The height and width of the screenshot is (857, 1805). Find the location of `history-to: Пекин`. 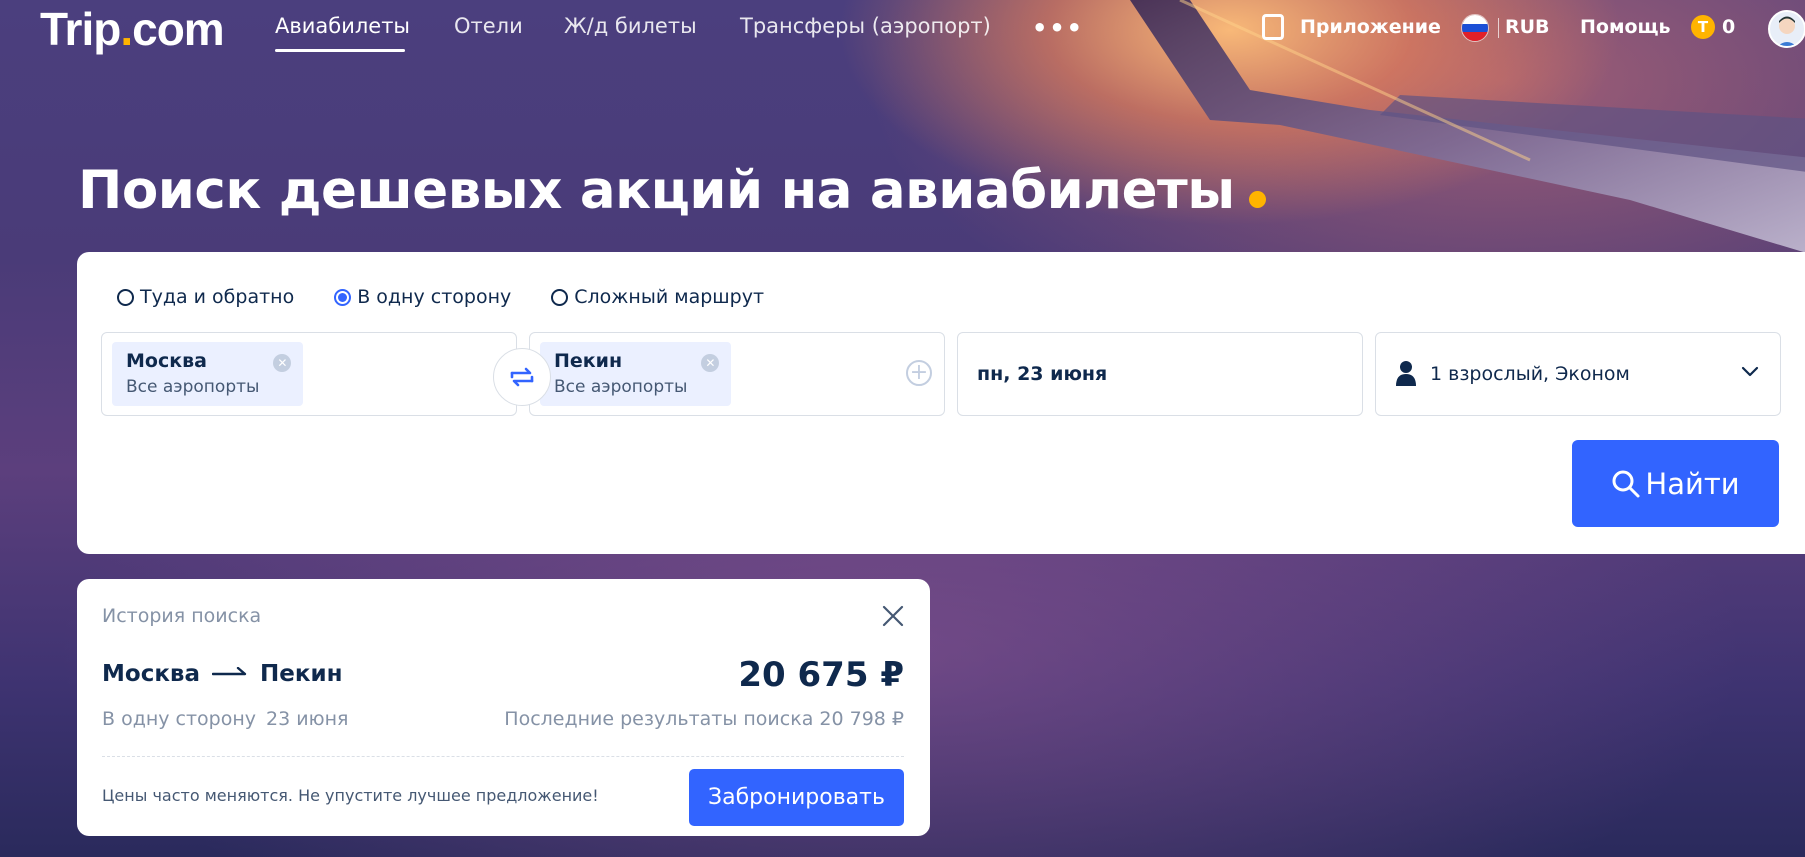

history-to: Пекин is located at coordinates (301, 674).